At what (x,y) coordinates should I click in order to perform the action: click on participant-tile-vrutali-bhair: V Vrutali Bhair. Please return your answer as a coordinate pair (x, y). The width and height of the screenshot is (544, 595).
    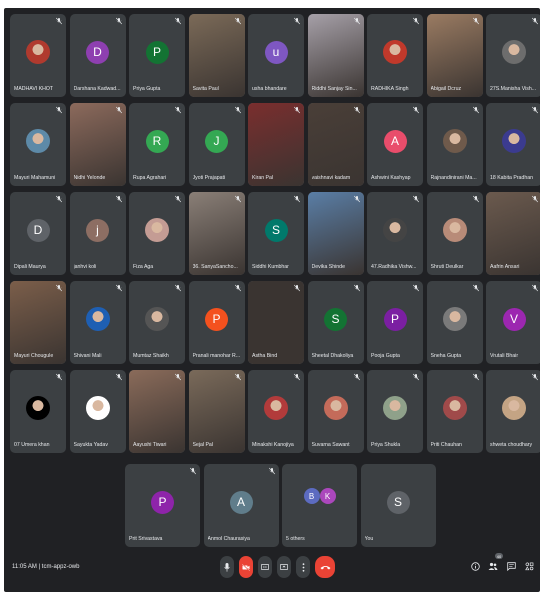
    Looking at the image, I should click on (513, 322).